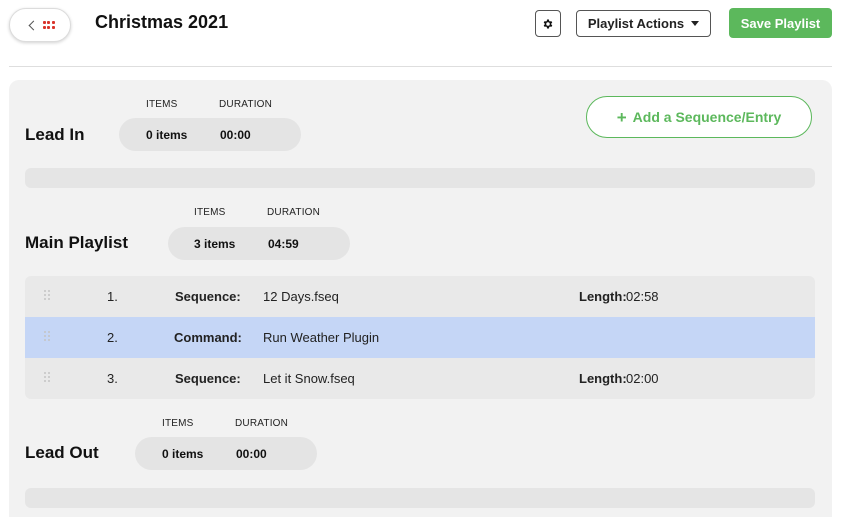 This screenshot has width=841, height=517. What do you see at coordinates (167, 135) in the screenshot?
I see `lead-in-items-count: 0 items` at bounding box center [167, 135].